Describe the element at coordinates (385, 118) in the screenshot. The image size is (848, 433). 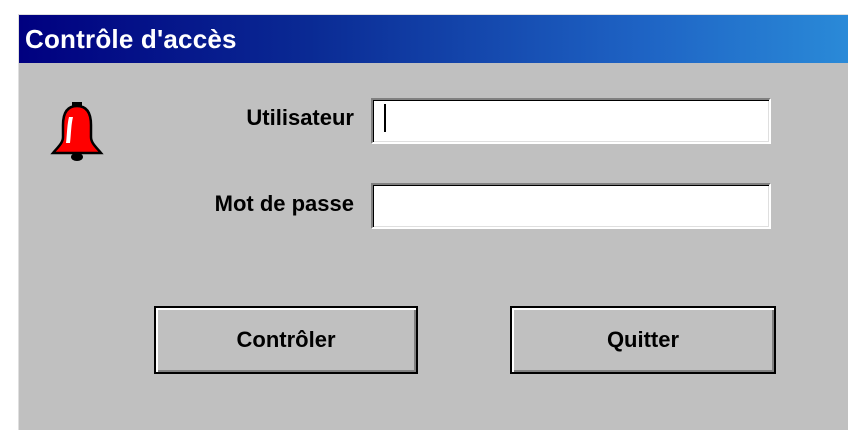
I see `text-caret` at that location.